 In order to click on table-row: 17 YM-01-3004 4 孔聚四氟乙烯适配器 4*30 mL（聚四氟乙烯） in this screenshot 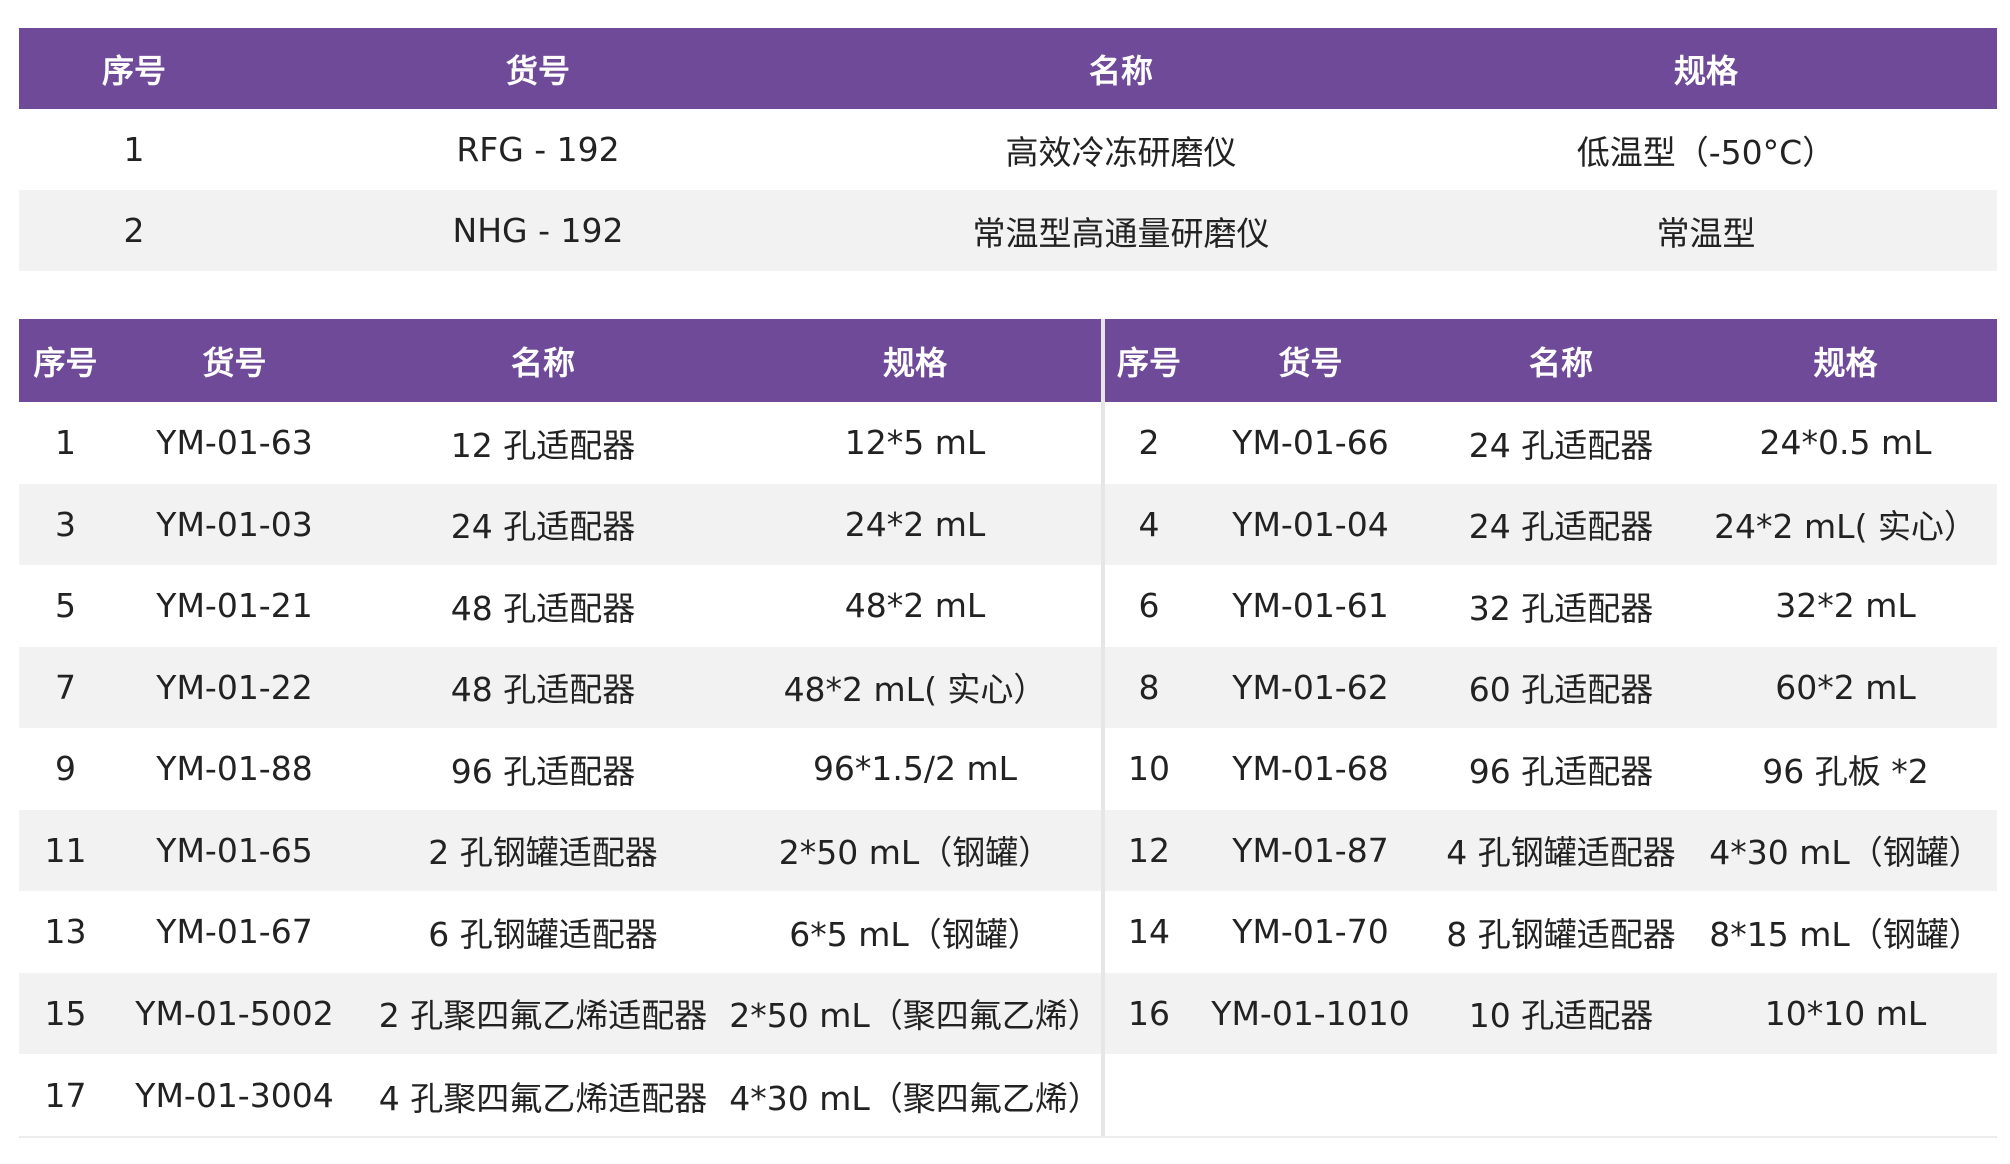, I will do `click(560, 1095)`.